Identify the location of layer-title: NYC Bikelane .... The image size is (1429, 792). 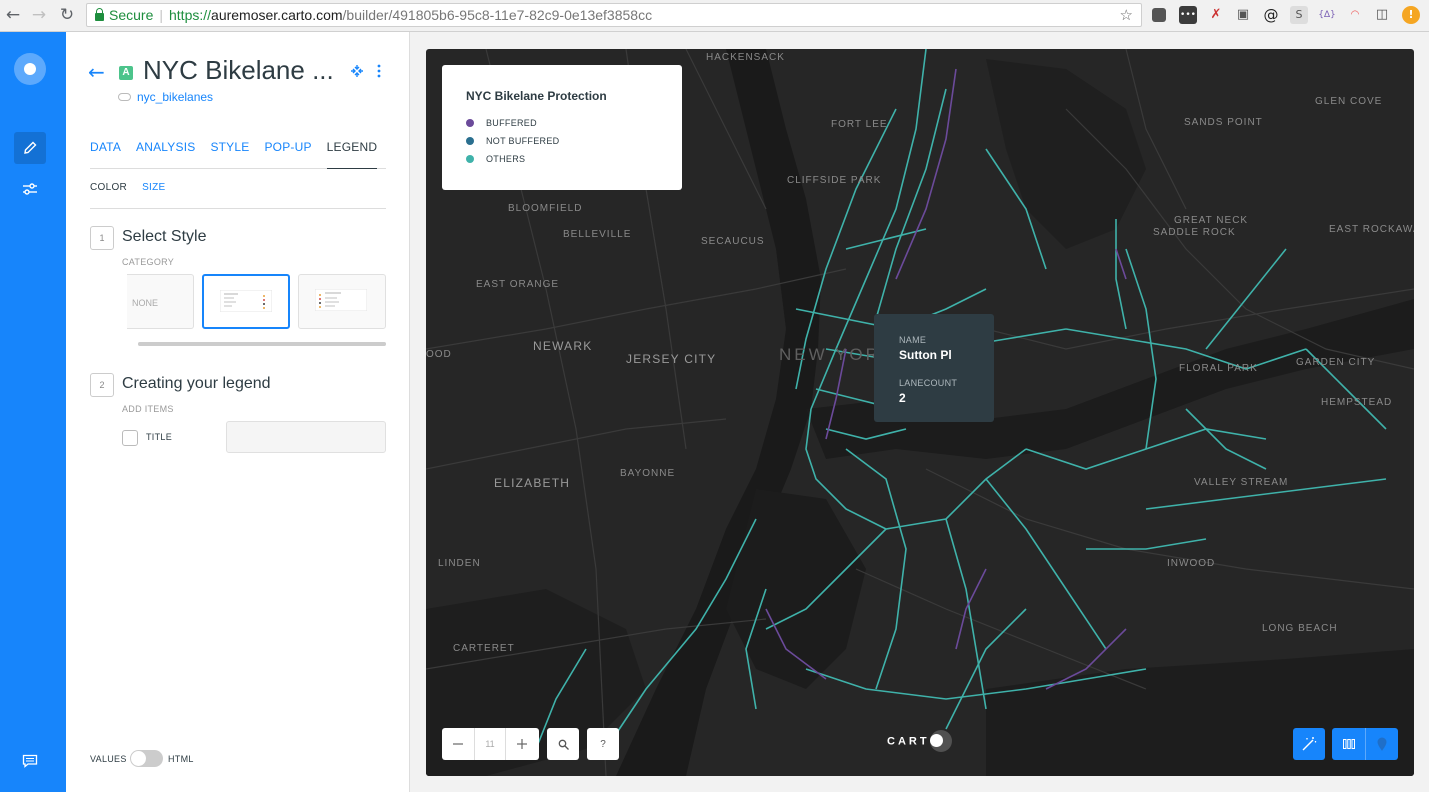
(238, 70).